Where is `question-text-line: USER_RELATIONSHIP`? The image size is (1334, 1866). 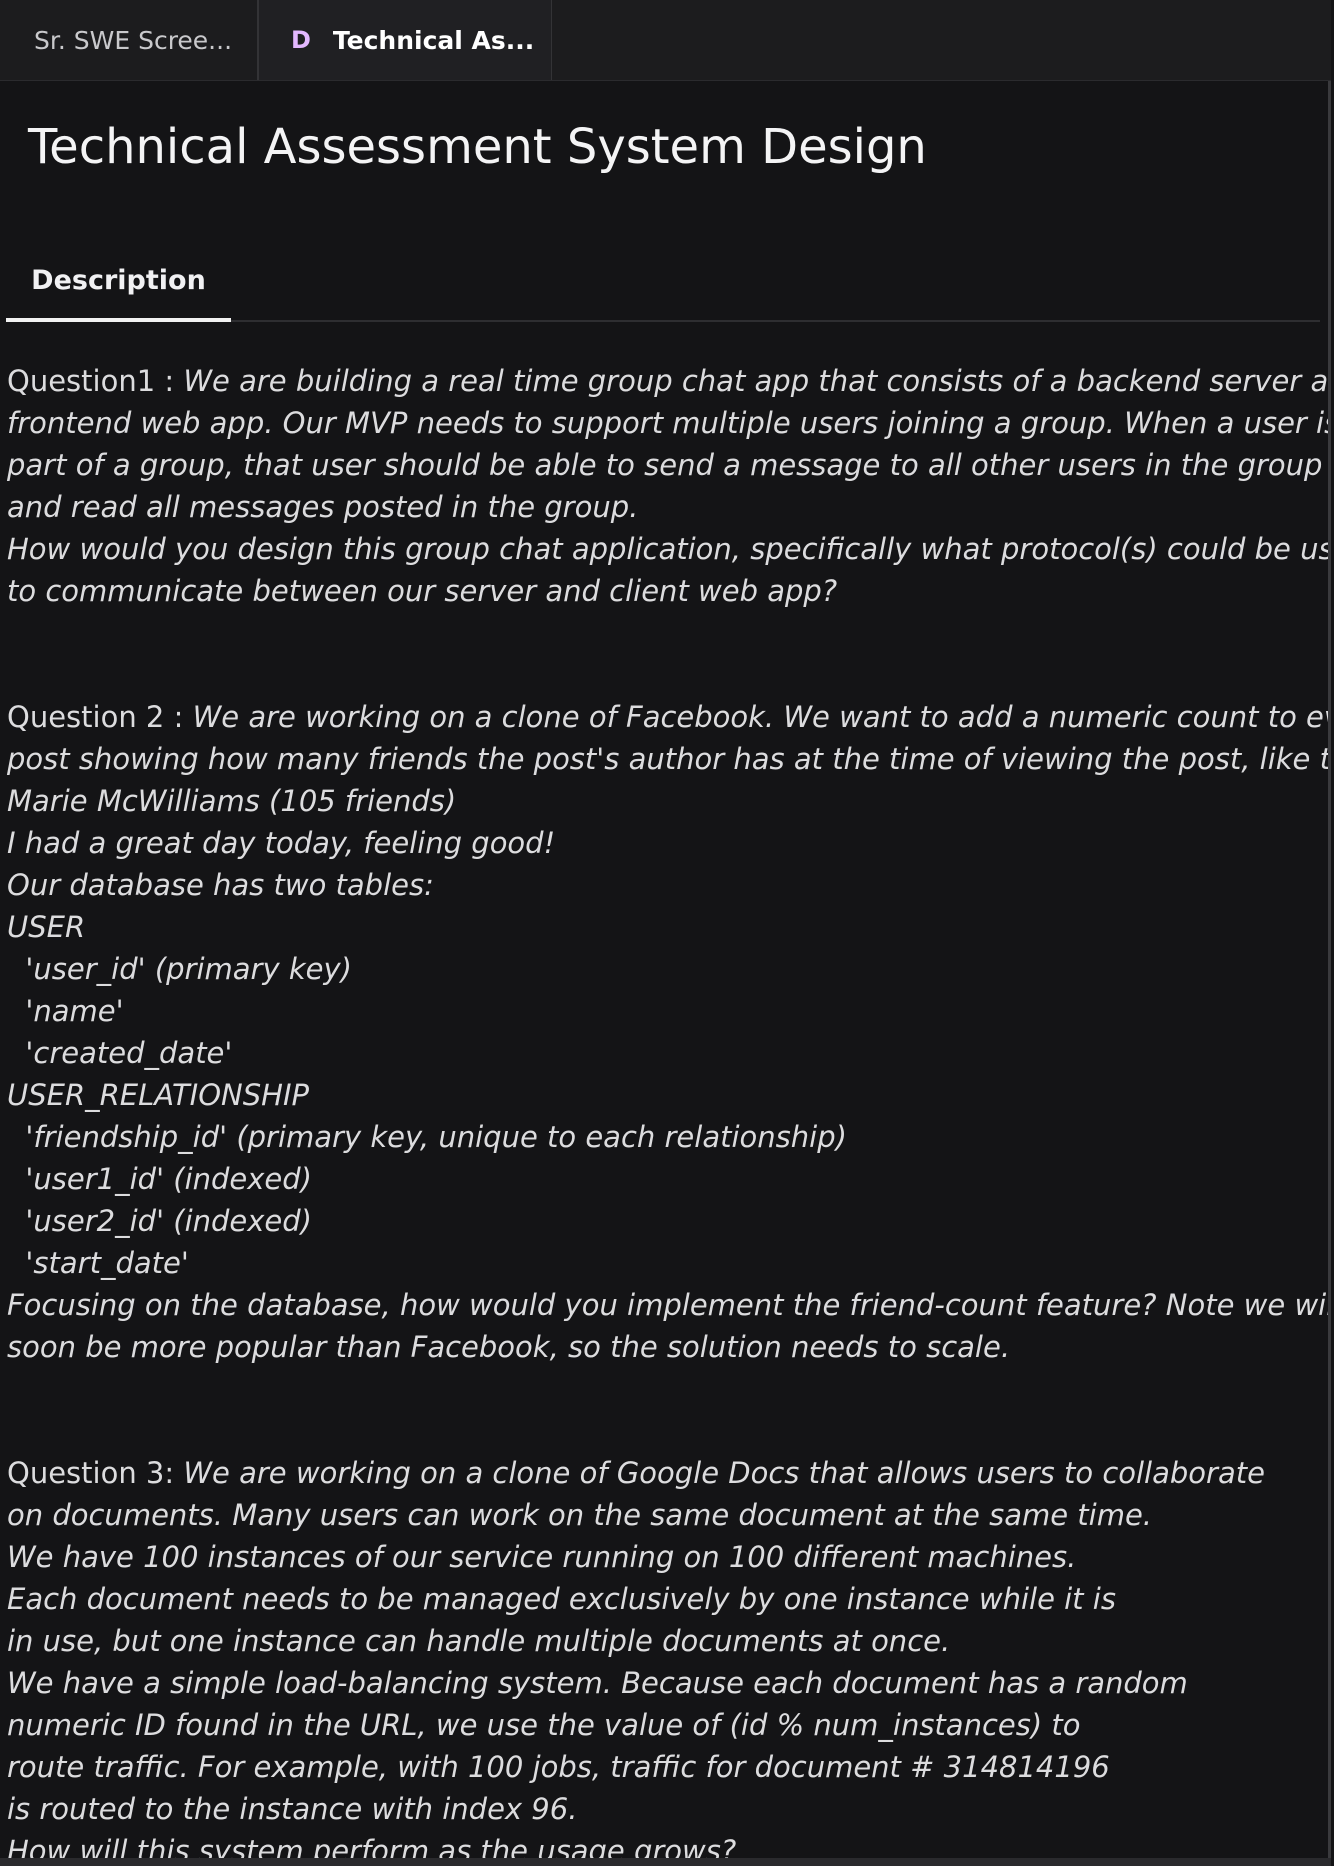
question-text-line: USER_RELATIONSHIP is located at coordinates (158, 1095).